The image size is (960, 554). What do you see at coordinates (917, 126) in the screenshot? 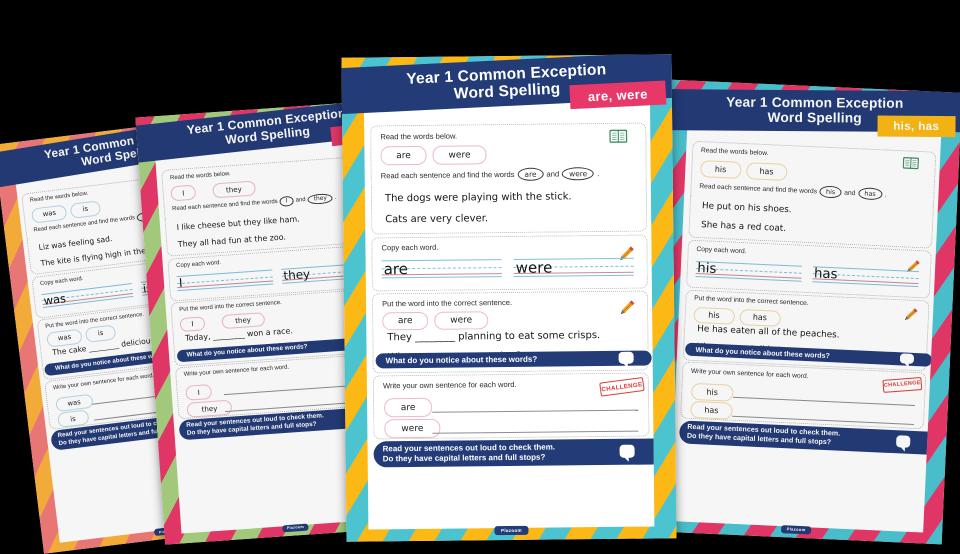
I see `word-badge: his, has` at bounding box center [917, 126].